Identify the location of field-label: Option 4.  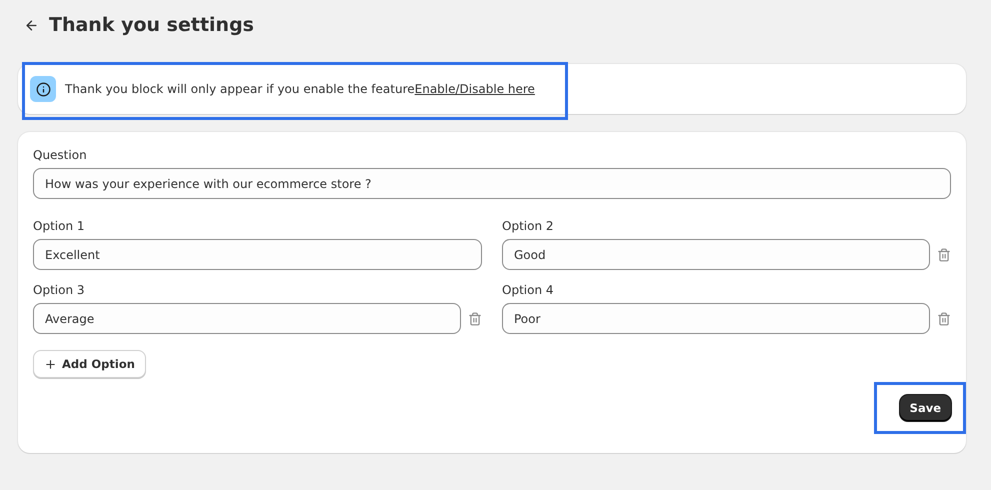
(528, 290).